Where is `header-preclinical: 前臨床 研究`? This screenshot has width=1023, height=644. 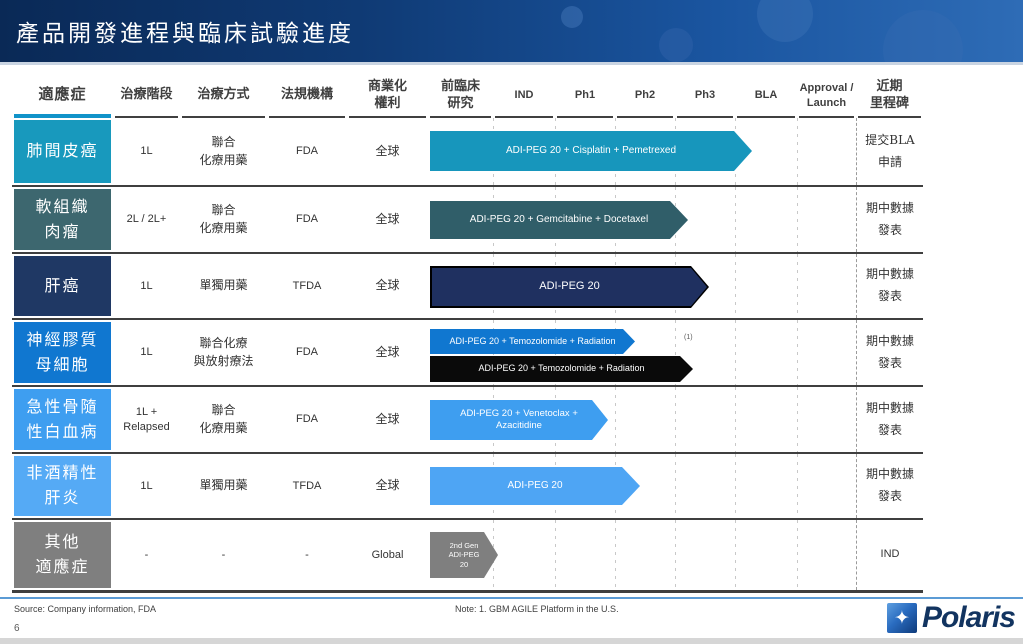
header-preclinical: 前臨床 研究 is located at coordinates (460, 96).